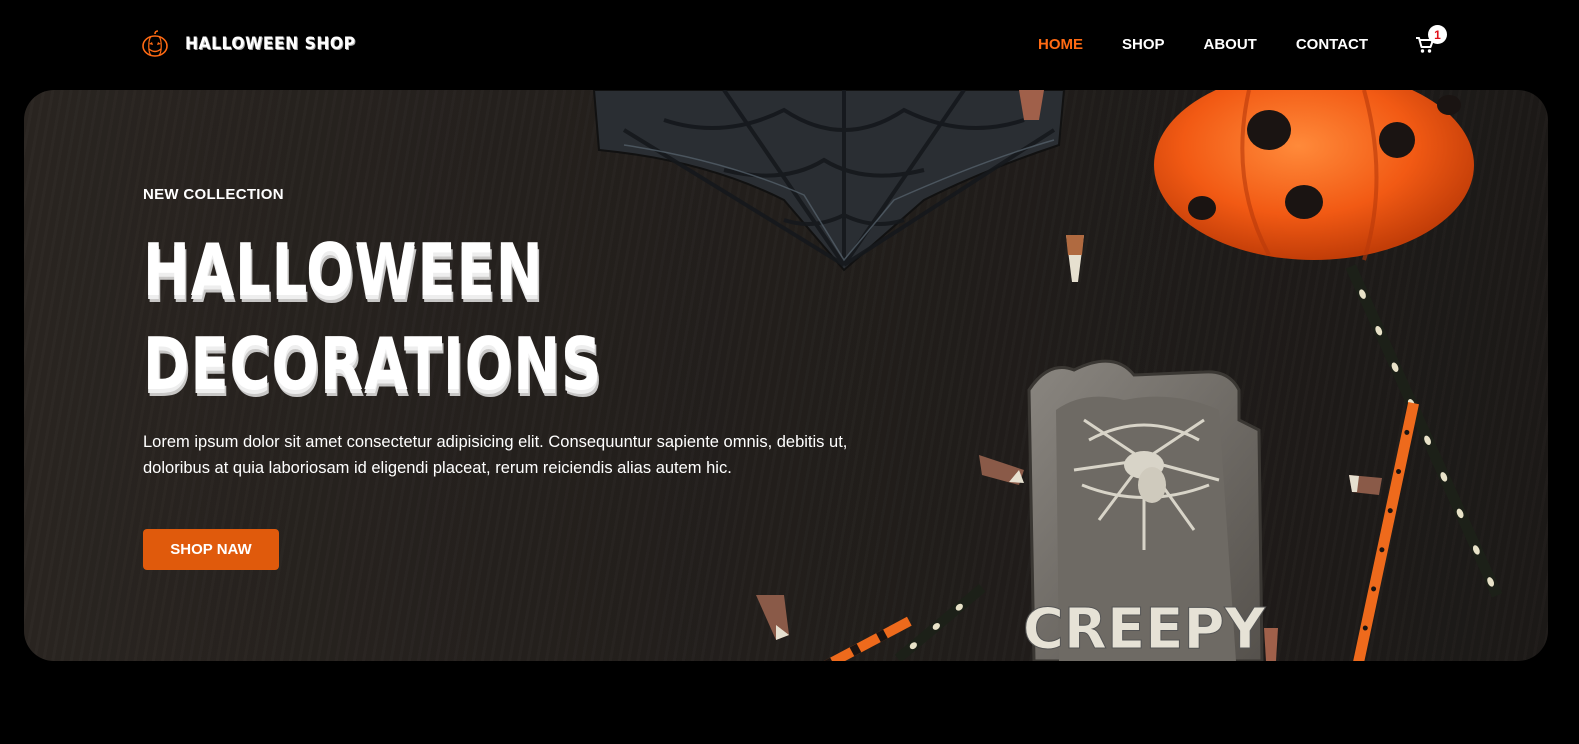 Image resolution: width=1579 pixels, height=744 pixels. Describe the element at coordinates (373, 364) in the screenshot. I see `headline-line-2: DECORATIONS` at that location.